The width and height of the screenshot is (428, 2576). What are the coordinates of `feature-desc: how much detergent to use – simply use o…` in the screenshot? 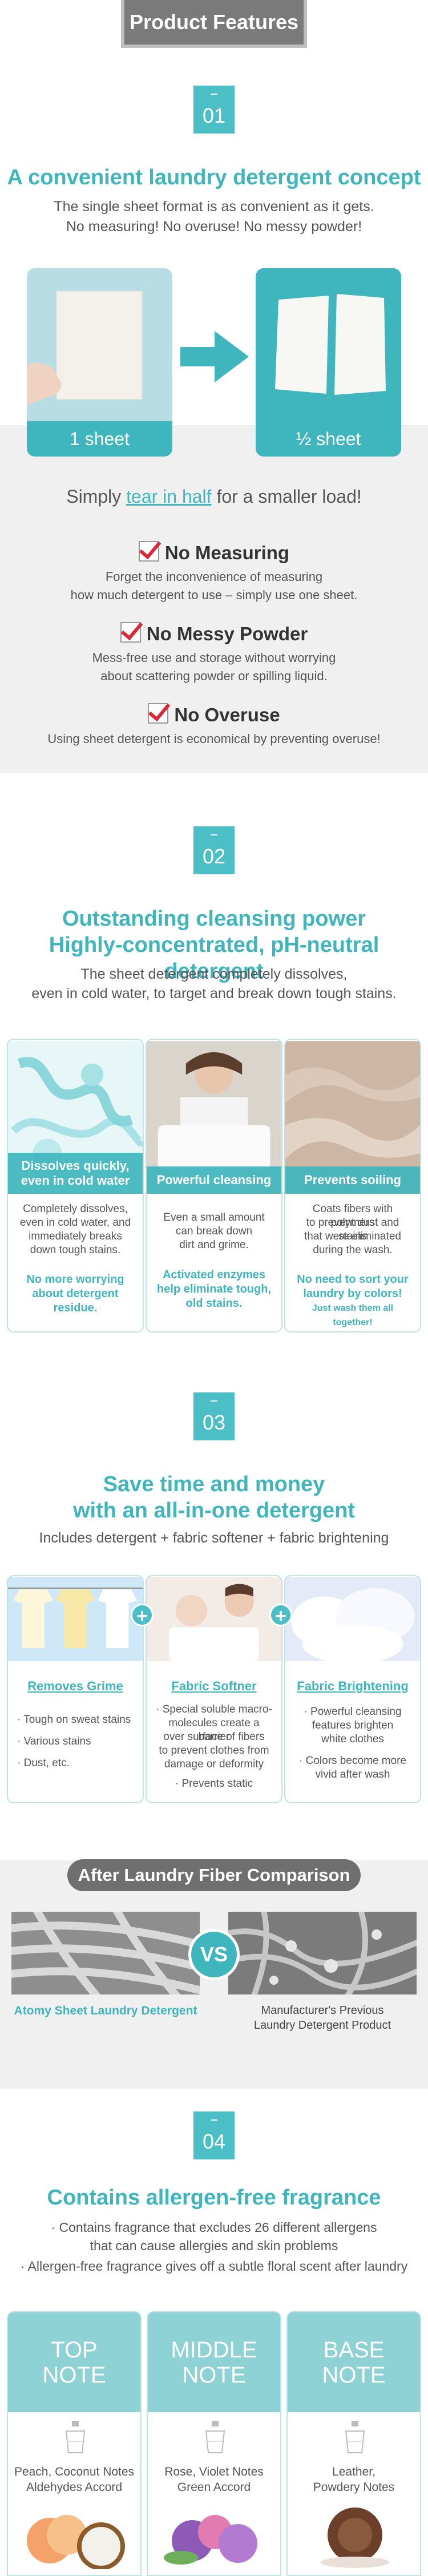 It's located at (214, 595).